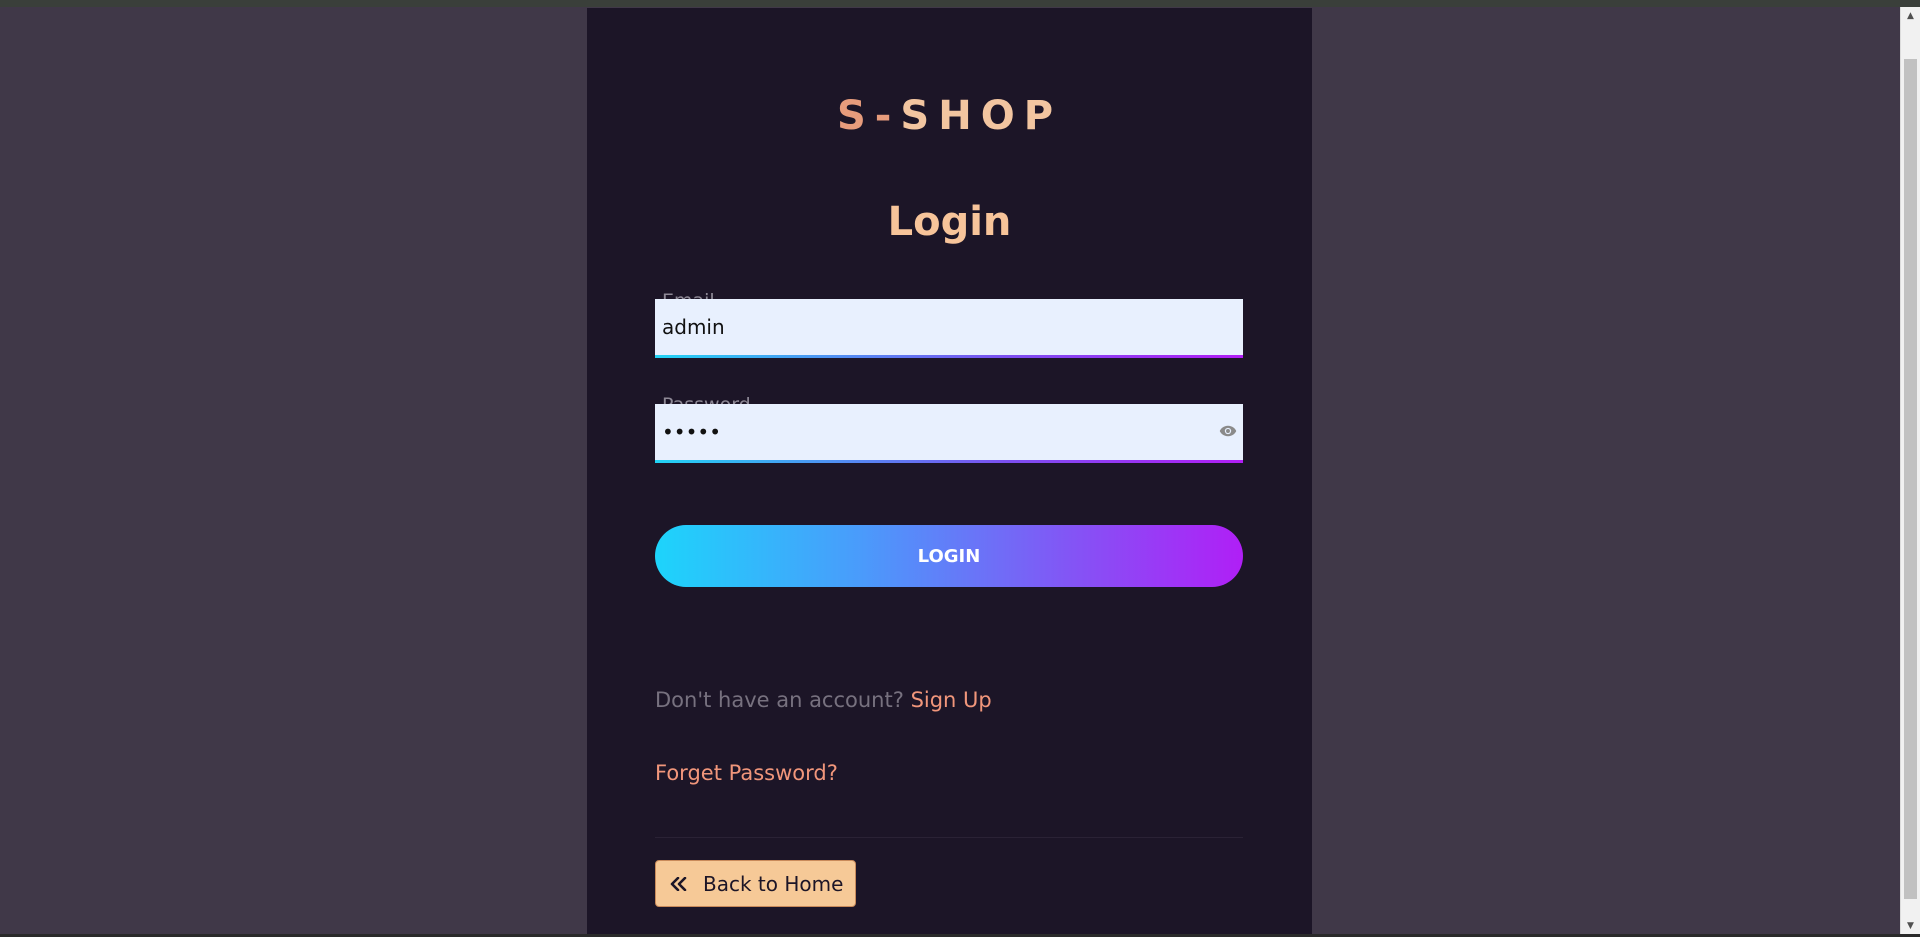  Describe the element at coordinates (981, 116) in the screenshot. I see `logo-suffix: SHOP` at that location.